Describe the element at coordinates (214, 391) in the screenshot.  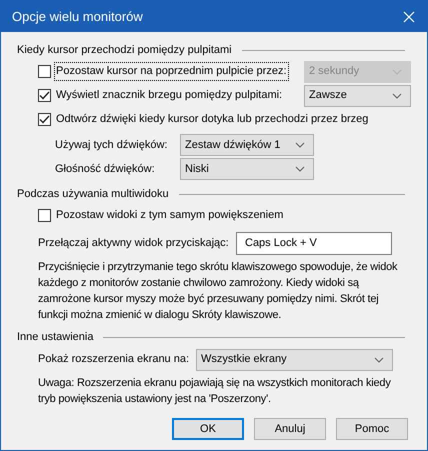
I see `note-text: Uwaga: Rozszerzenia ekranu pojawiają się na wszystkich monitorach kiedy tryb powiększenia ustawiony jest na 'Poszerzony'.` at that location.